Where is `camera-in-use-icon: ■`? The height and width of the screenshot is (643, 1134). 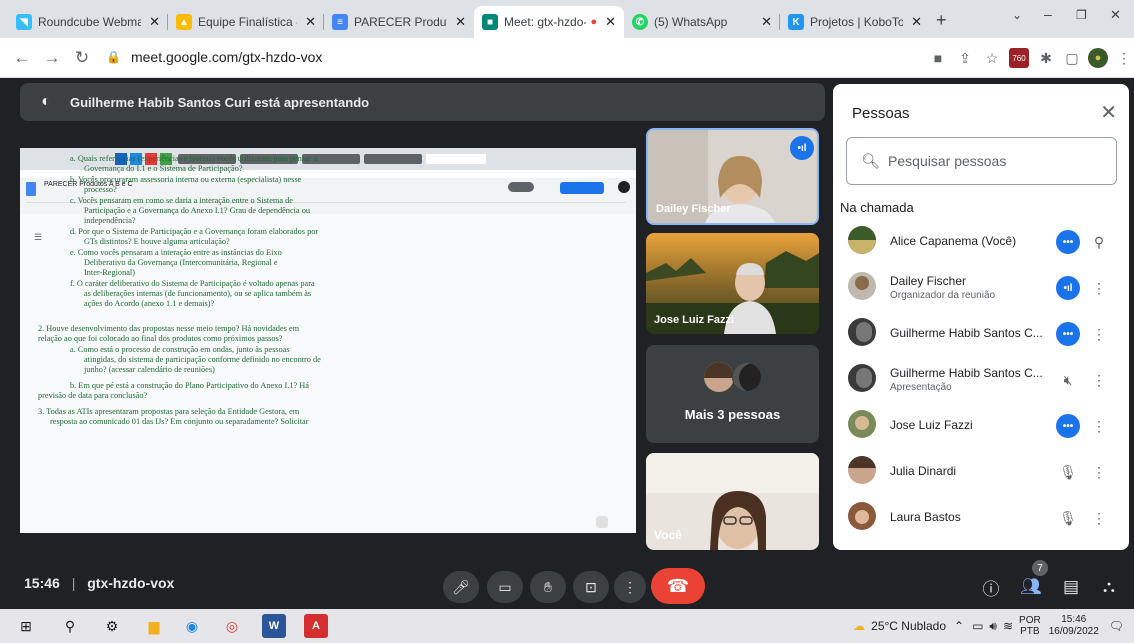
camera-in-use-icon: ■ is located at coordinates (938, 58).